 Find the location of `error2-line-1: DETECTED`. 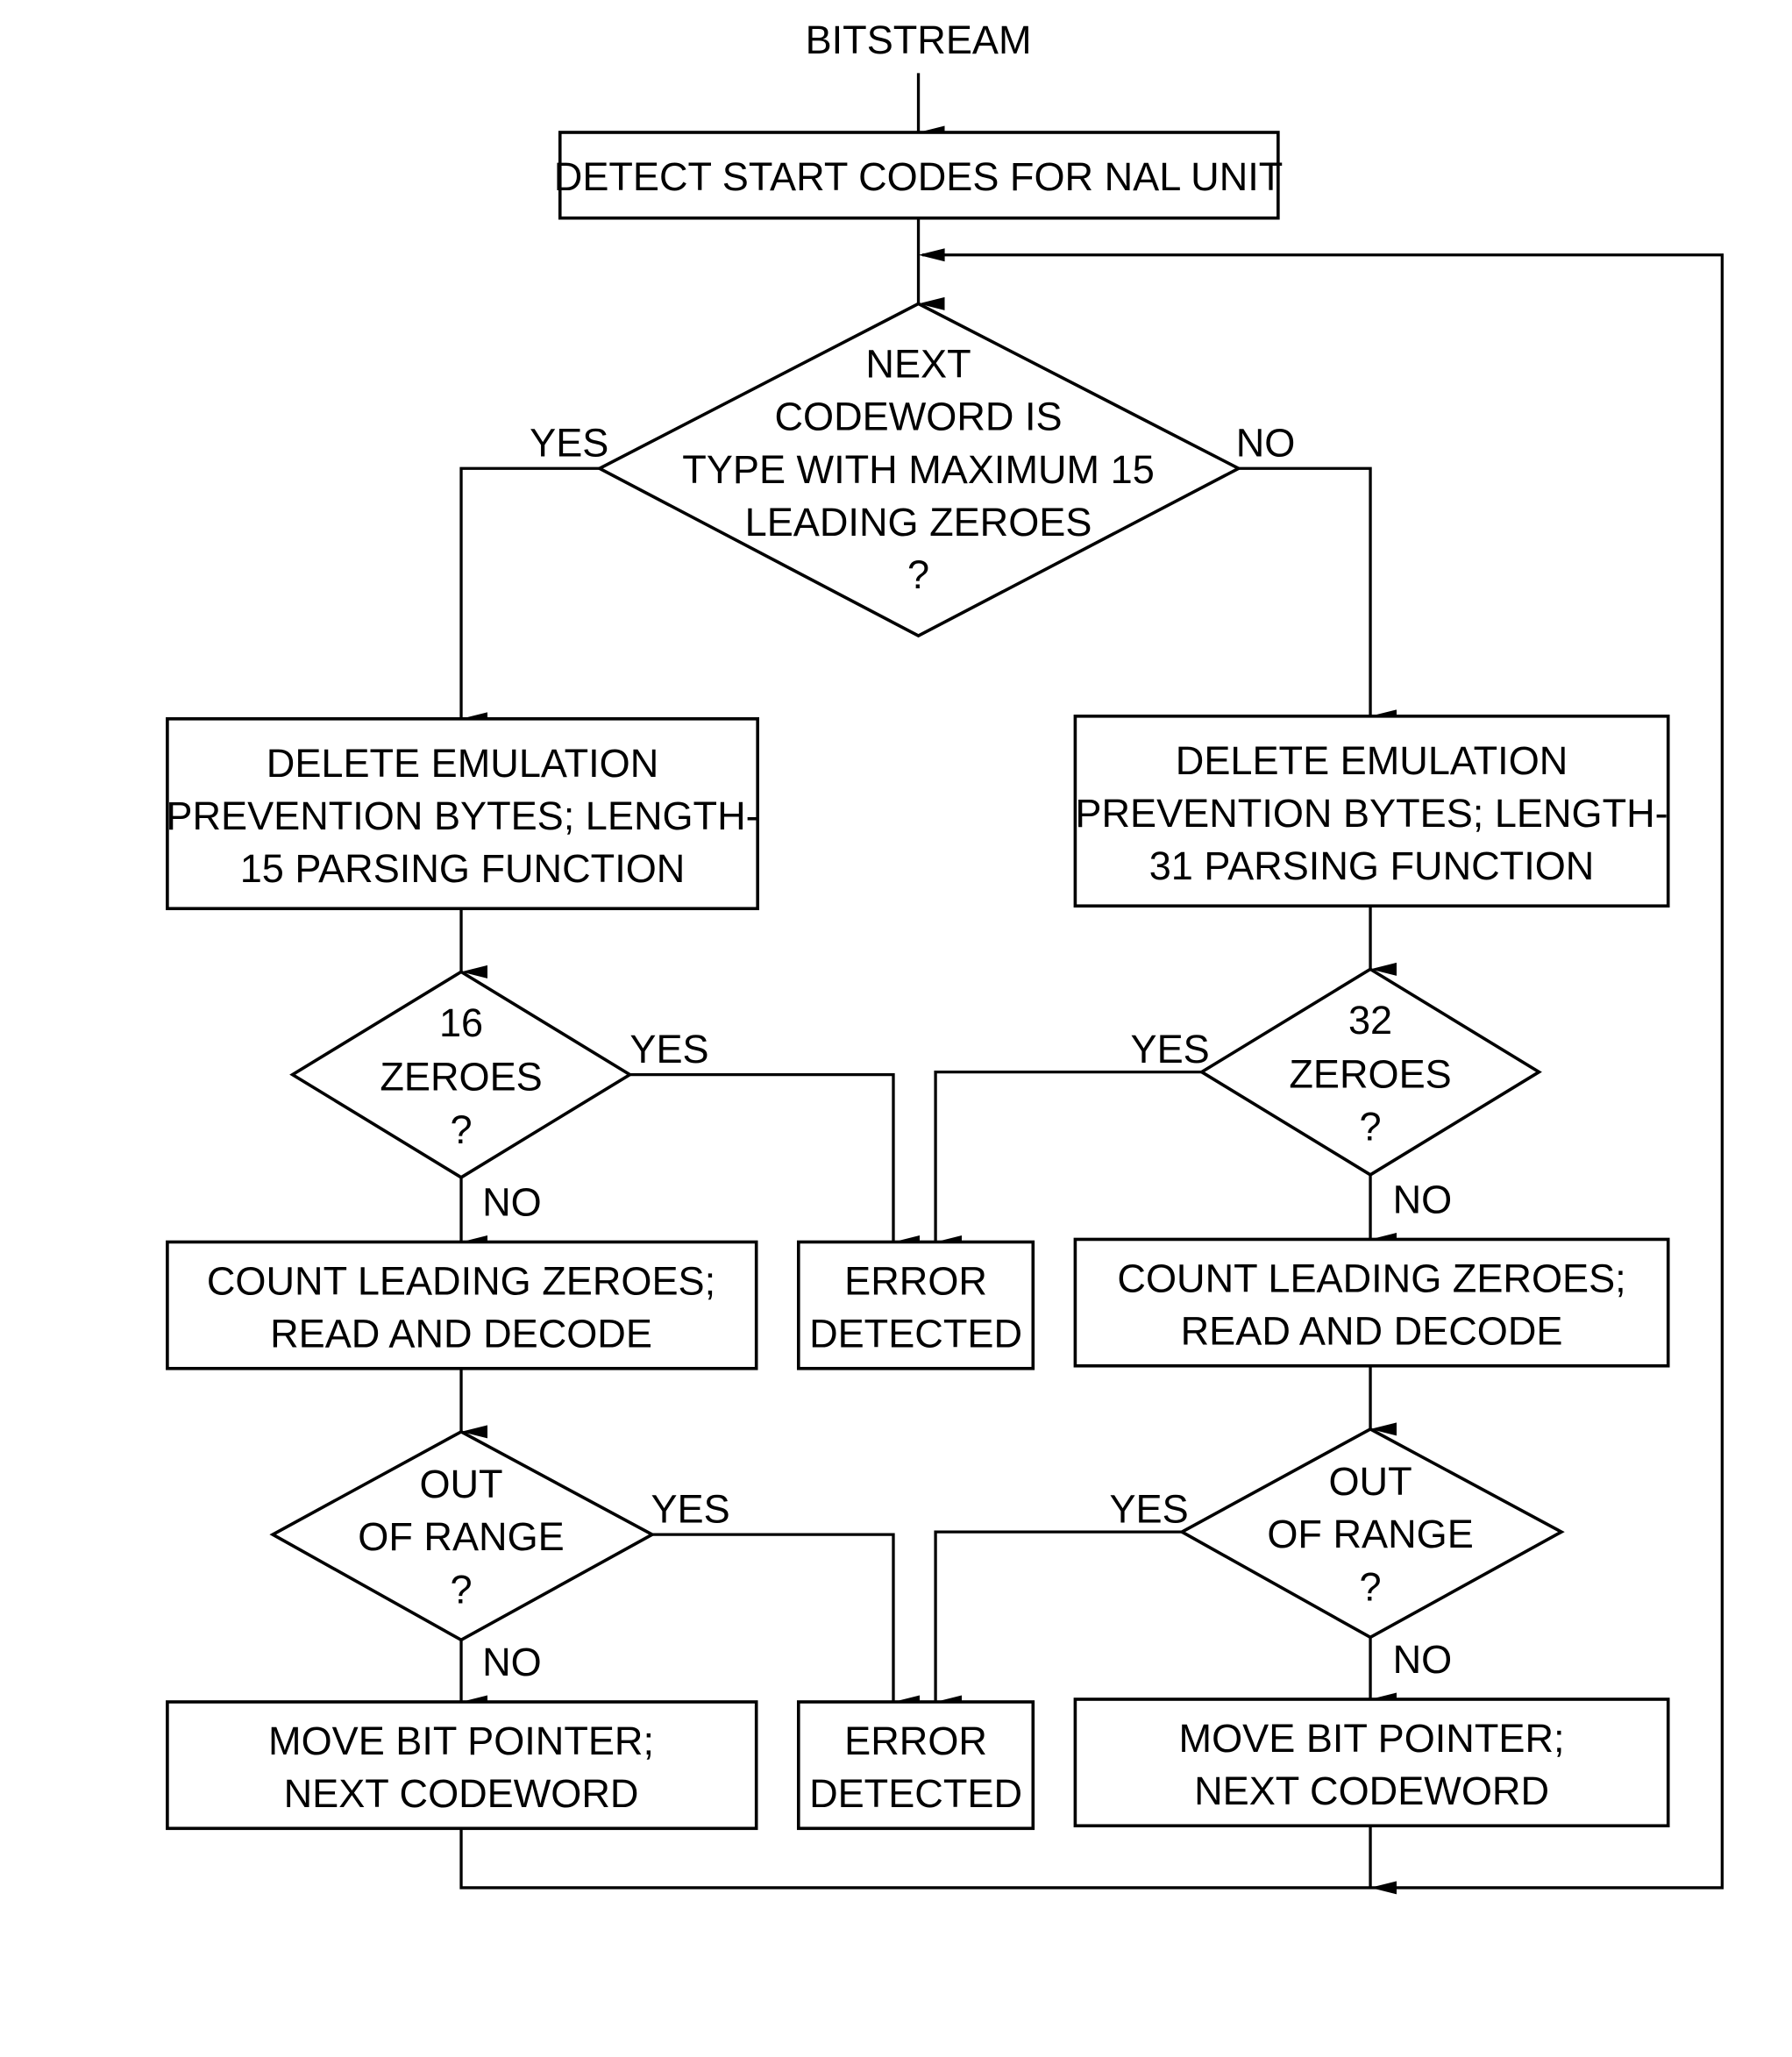

error2-line-1: DETECTED is located at coordinates (915, 1793).